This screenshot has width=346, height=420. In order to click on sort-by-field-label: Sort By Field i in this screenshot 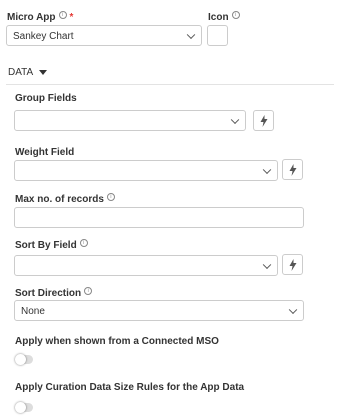, I will do `click(51, 245)`.